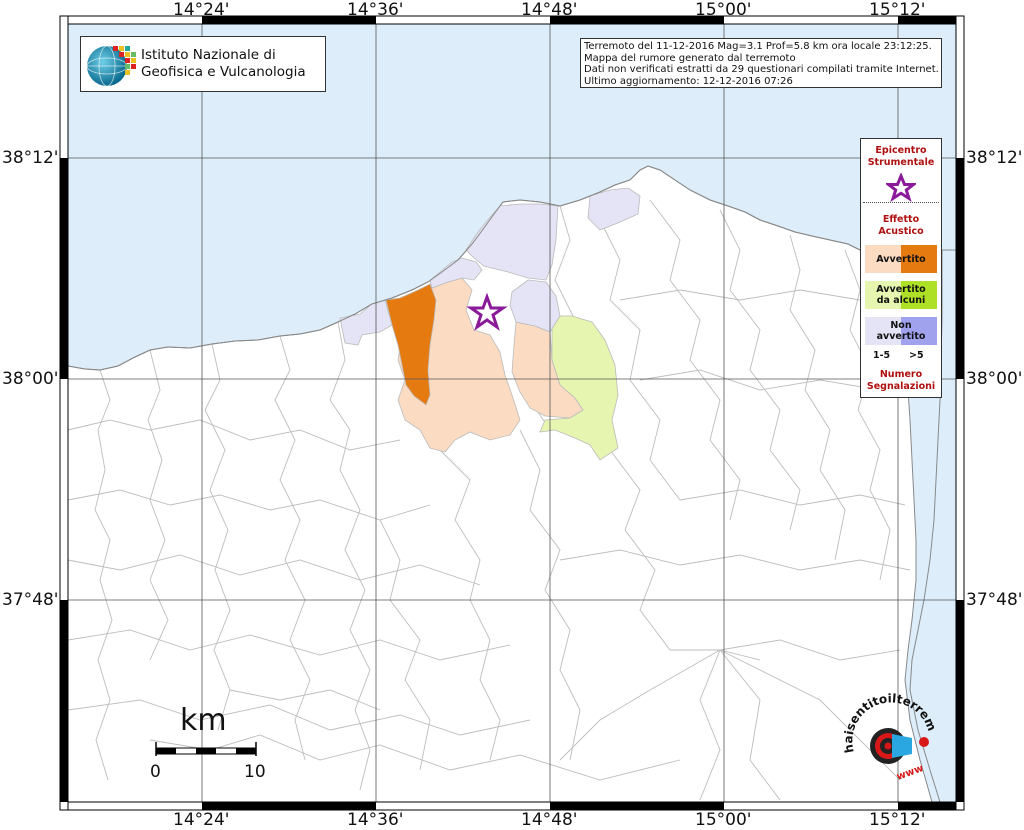 This screenshot has width=1024, height=830. What do you see at coordinates (690, 58) in the screenshot?
I see `info-line-2: Mappa del rumore generato dal terremoto` at bounding box center [690, 58].